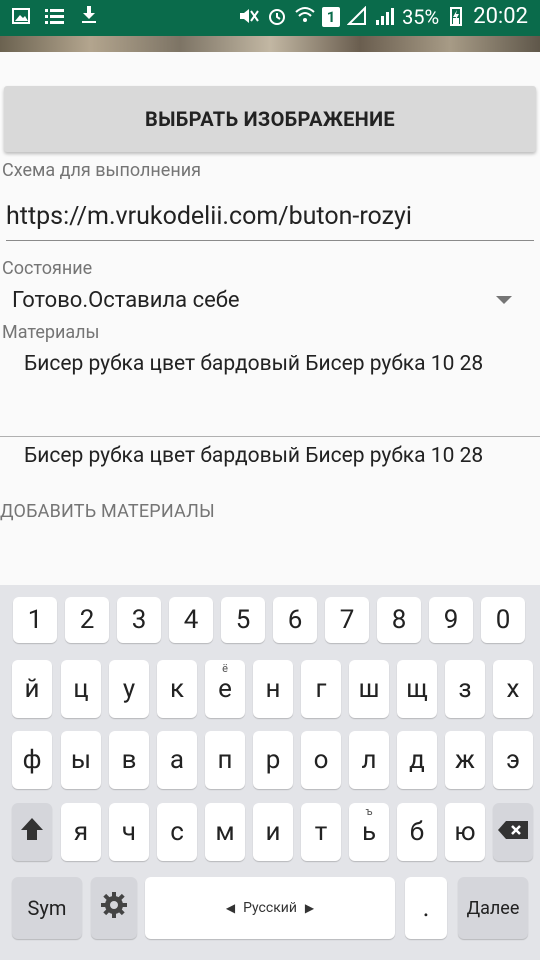 The height and width of the screenshot is (960, 540). Describe the element at coordinates (503, 620) in the screenshot. I see `key-0: 0` at that location.